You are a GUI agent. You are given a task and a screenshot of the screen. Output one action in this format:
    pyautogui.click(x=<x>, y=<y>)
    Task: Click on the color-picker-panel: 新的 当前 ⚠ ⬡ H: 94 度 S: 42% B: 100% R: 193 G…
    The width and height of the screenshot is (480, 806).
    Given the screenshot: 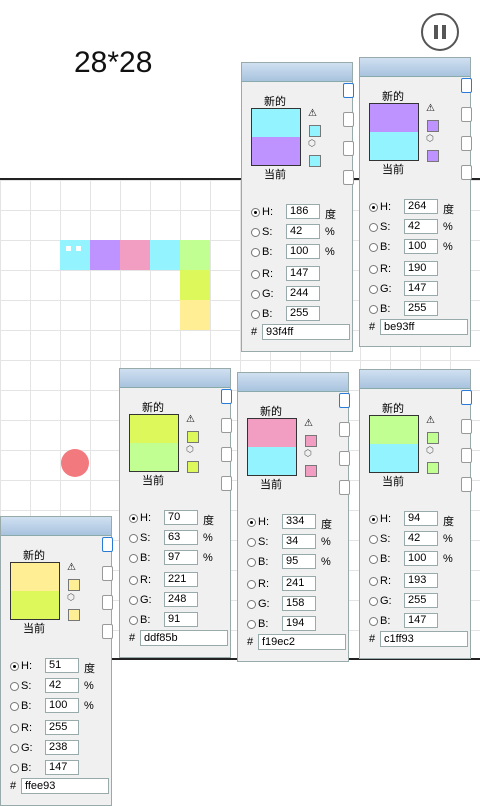 What is the action you would take?
    pyautogui.click(x=415, y=514)
    